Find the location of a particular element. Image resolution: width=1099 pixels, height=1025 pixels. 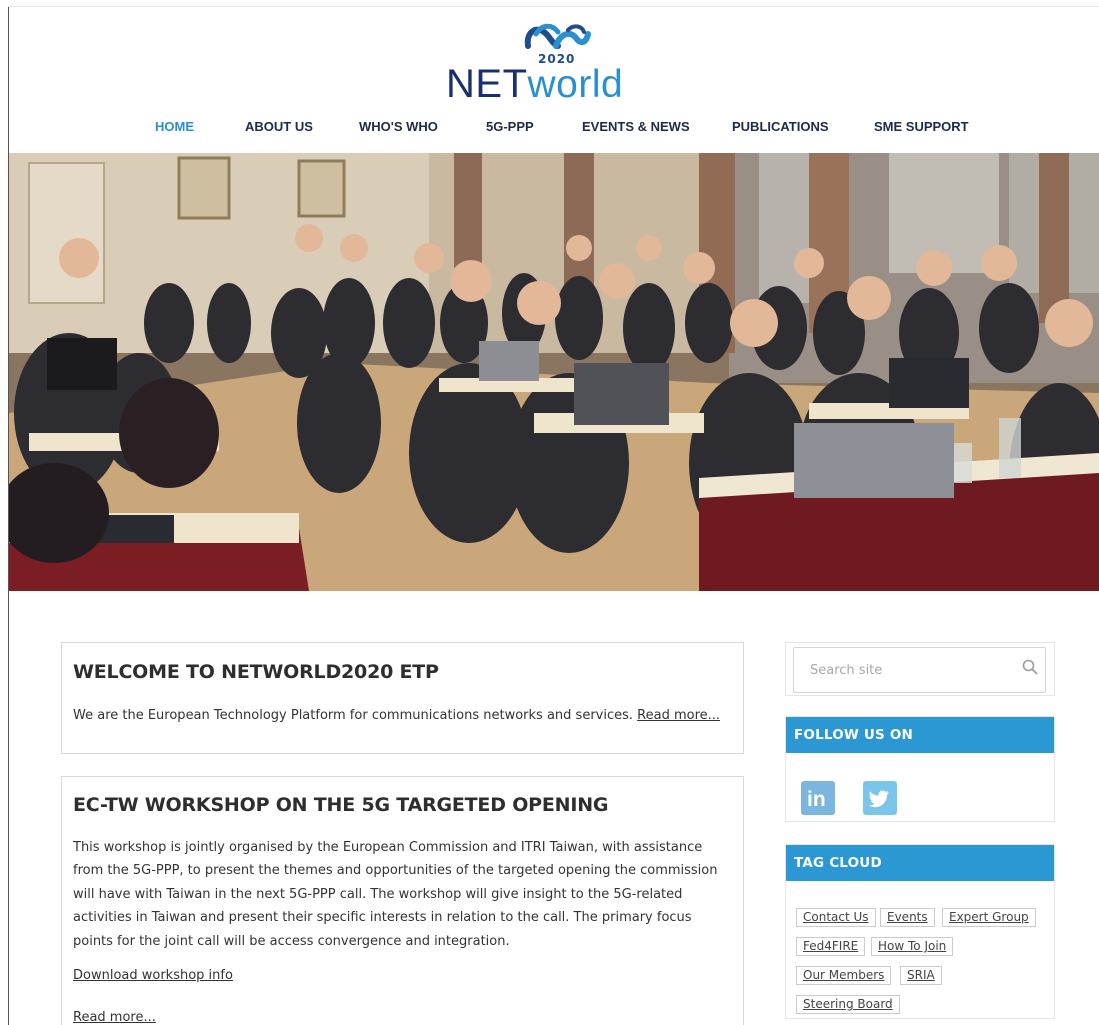

tag-steering-board: Steering Board is located at coordinates (848, 1004).